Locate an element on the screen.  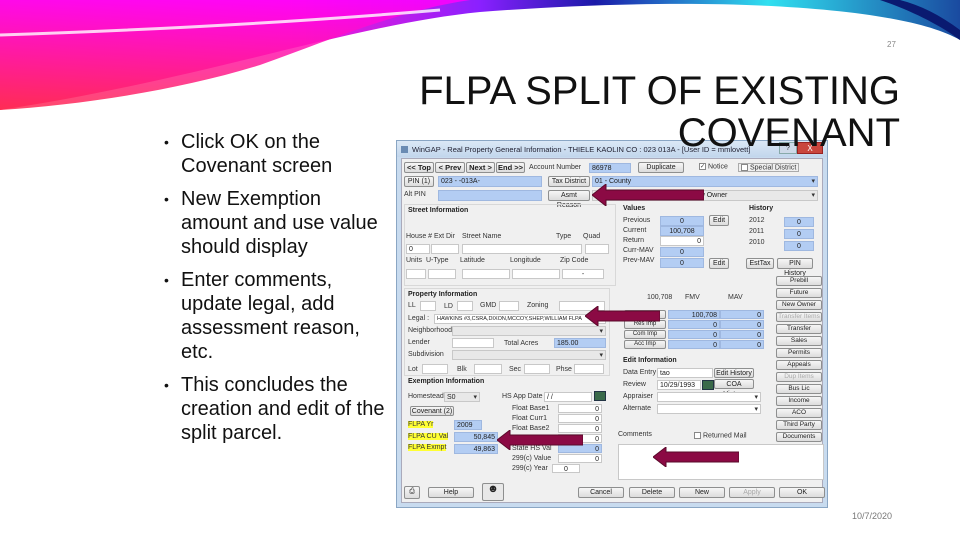
account-number-field: 86978 is located at coordinates (610, 168).